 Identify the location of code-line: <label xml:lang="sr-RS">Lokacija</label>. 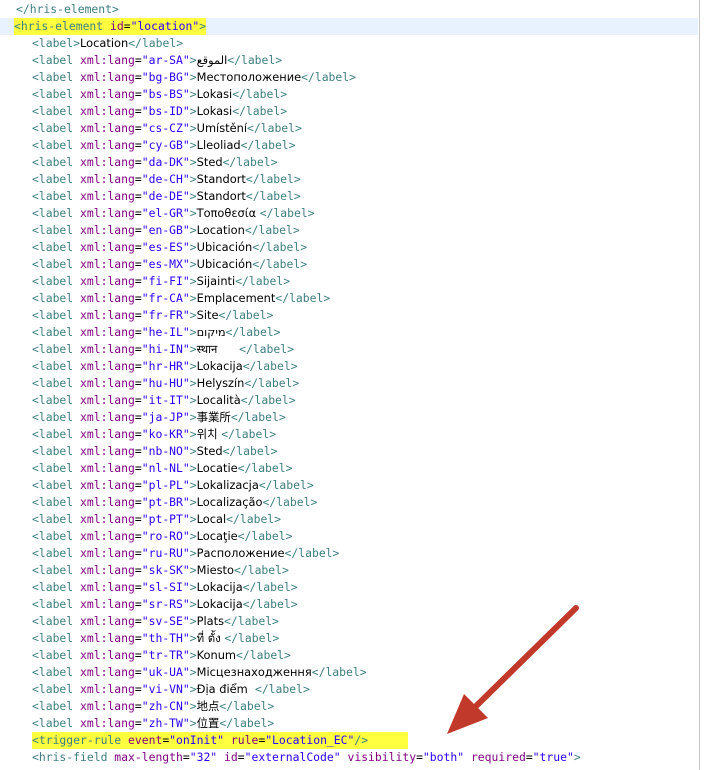
(349, 604).